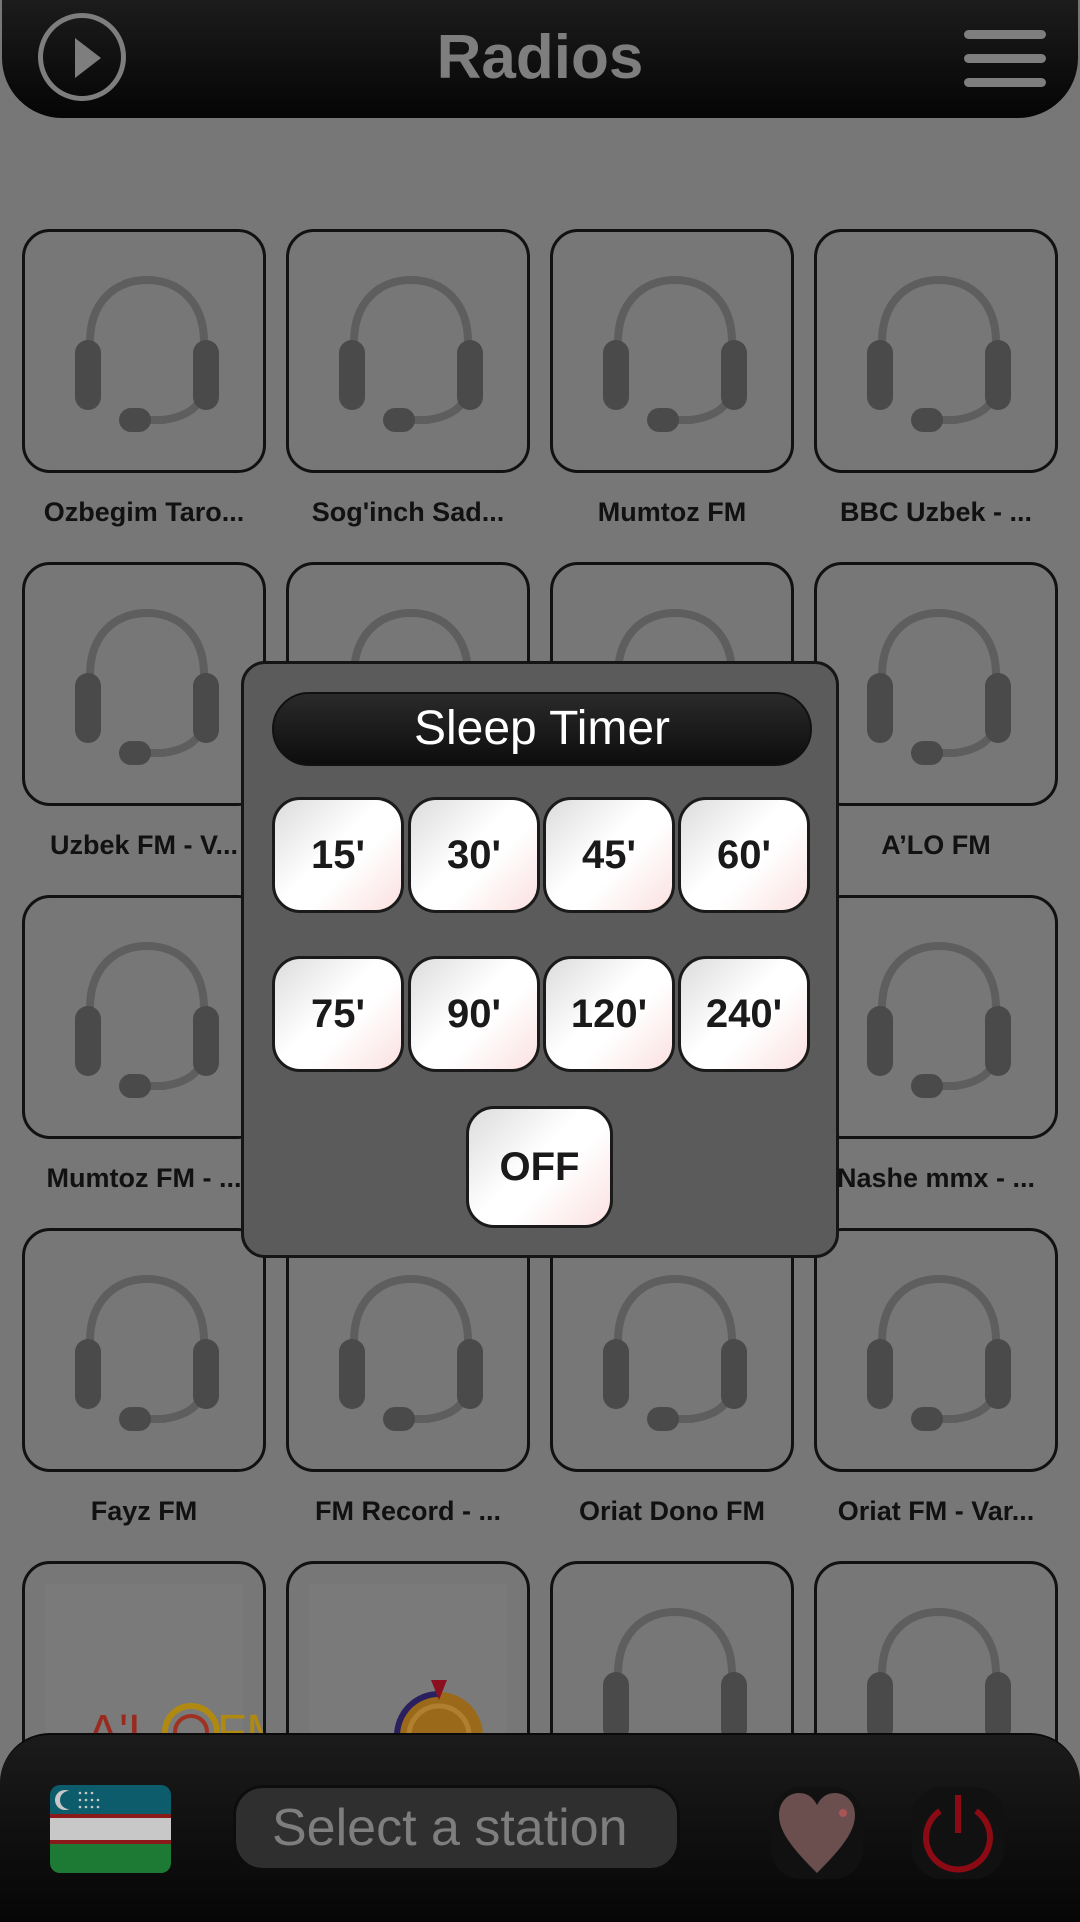 The image size is (1080, 1922). I want to click on power-button, so click(958, 1833).